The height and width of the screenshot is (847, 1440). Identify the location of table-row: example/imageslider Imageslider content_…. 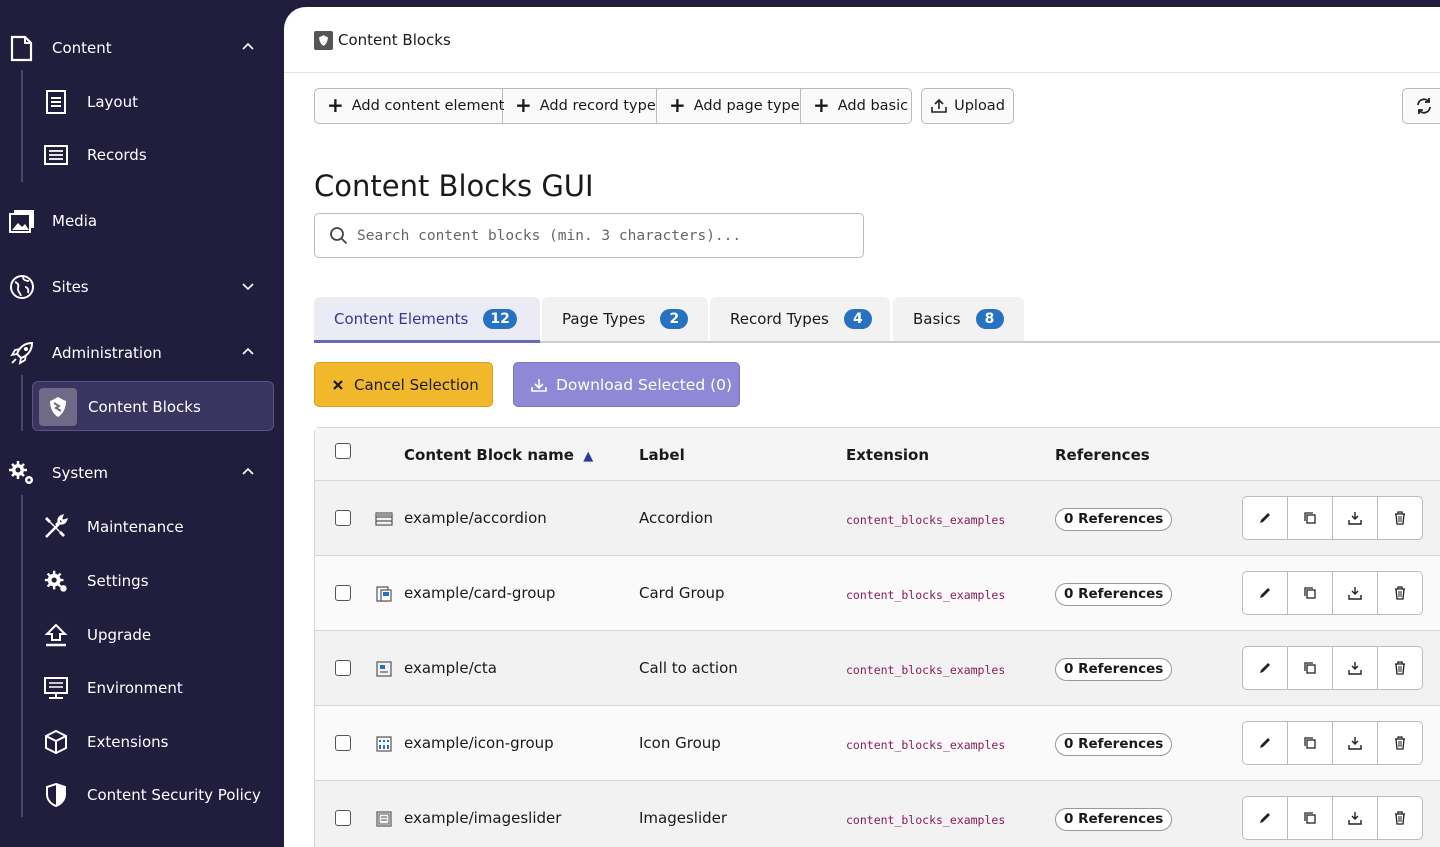
(877, 814).